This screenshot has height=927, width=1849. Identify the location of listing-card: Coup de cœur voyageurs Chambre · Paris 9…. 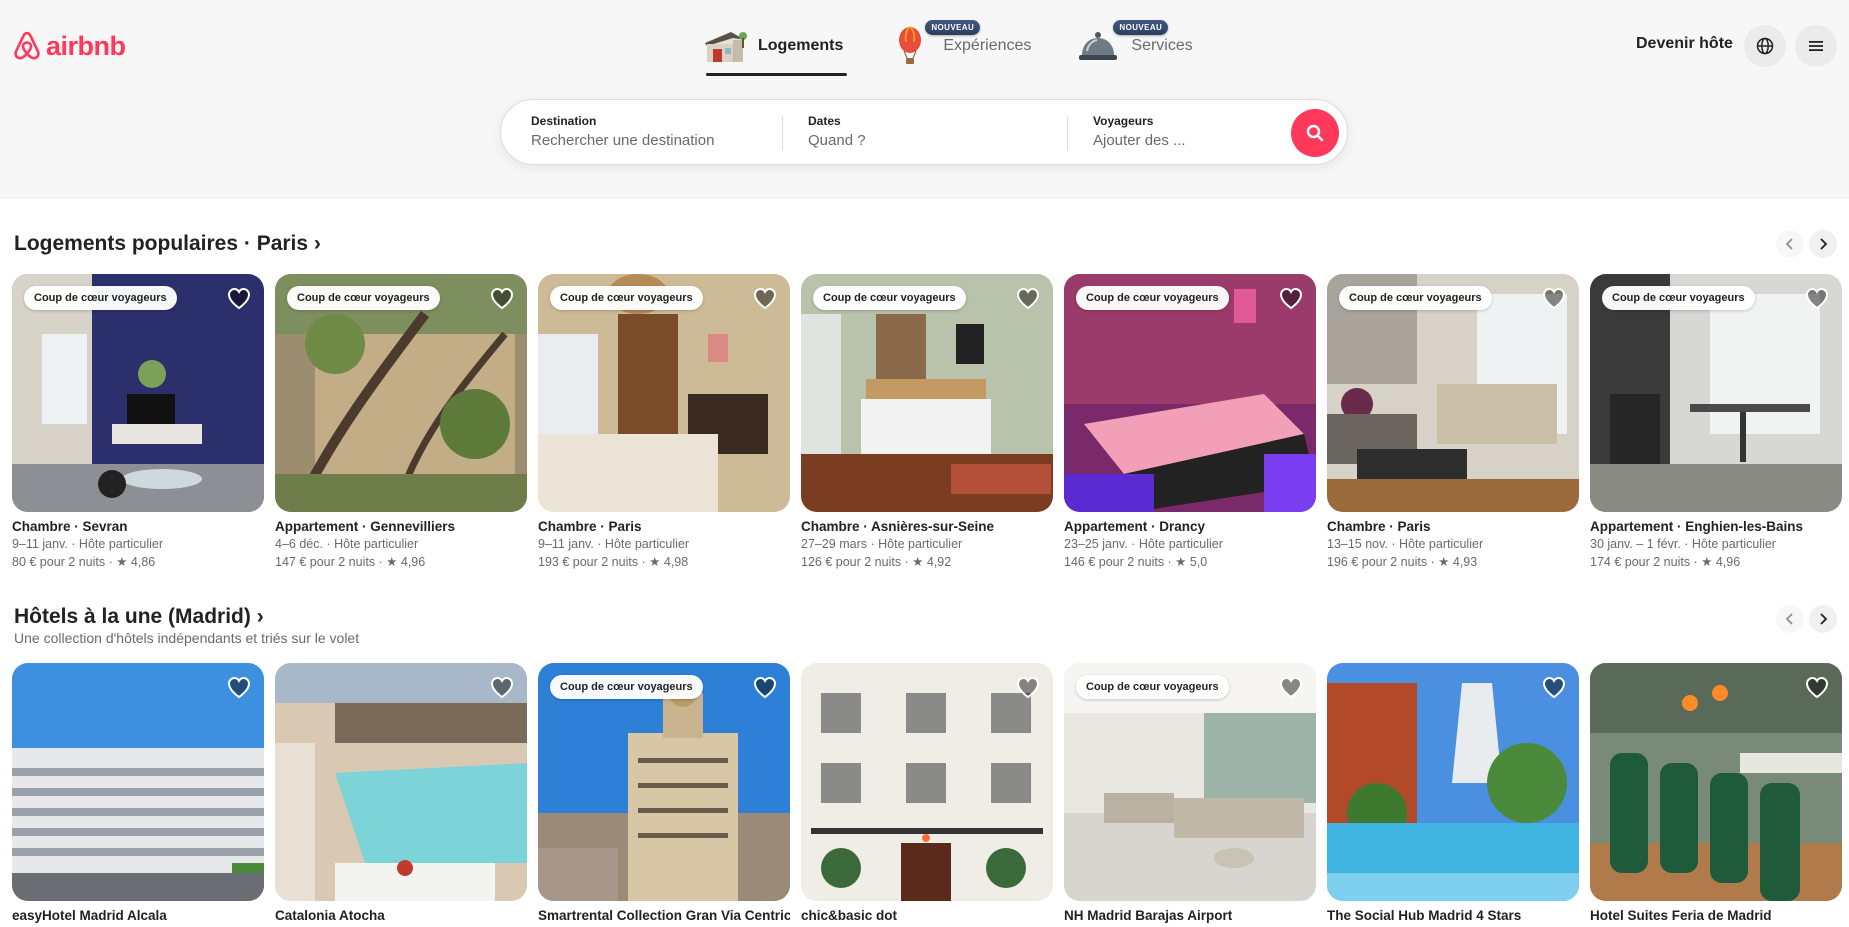
(664, 421).